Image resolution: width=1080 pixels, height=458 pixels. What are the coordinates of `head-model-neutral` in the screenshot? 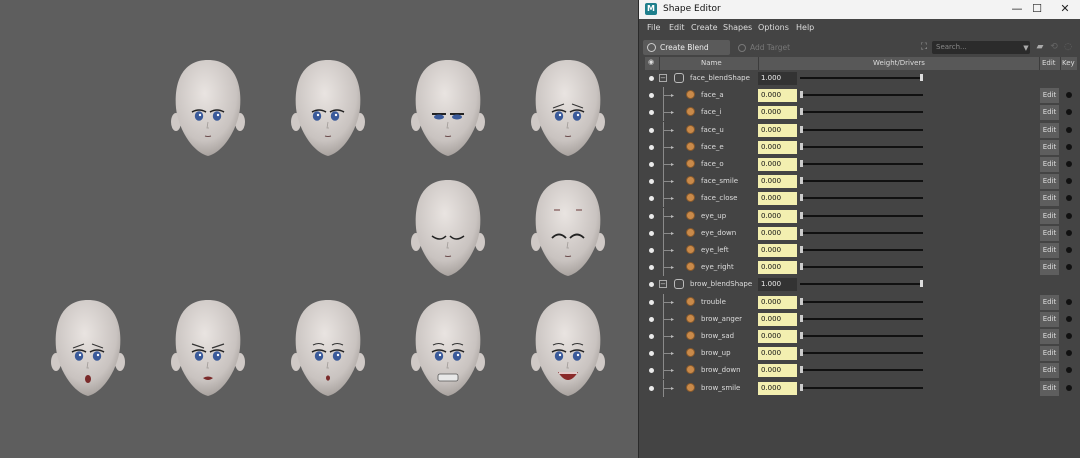 It's located at (208, 108).